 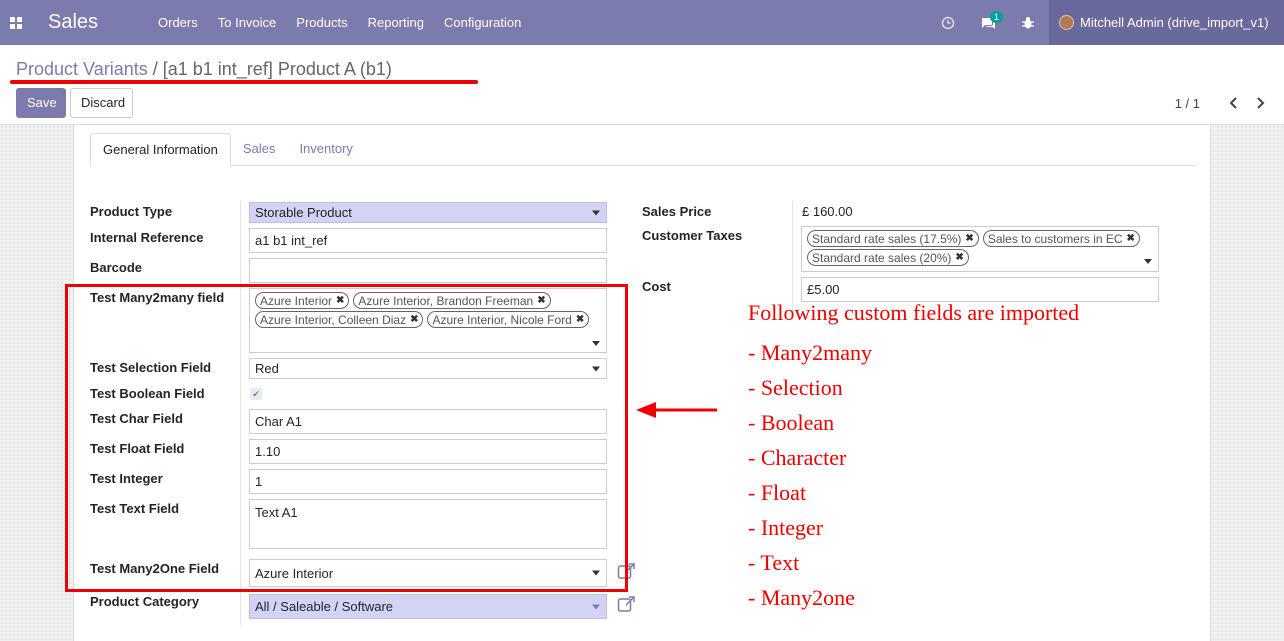 What do you see at coordinates (396, 22) in the screenshot?
I see `menu-reporting: Reporting` at bounding box center [396, 22].